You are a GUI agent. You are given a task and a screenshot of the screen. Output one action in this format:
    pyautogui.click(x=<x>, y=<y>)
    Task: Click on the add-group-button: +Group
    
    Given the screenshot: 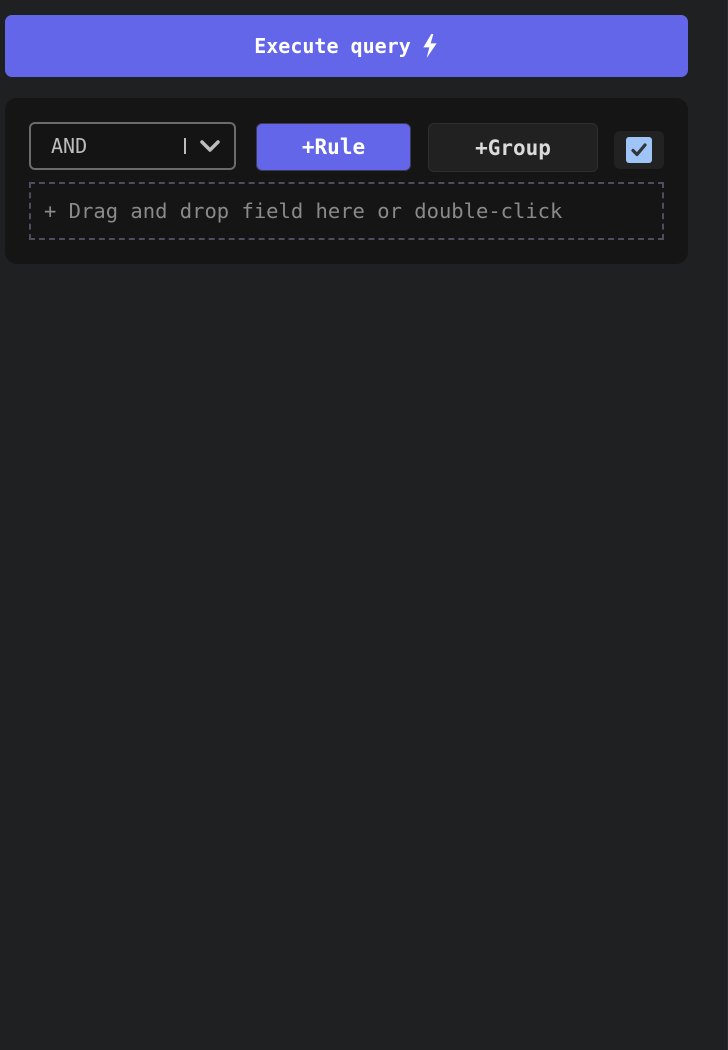 What is the action you would take?
    pyautogui.click(x=513, y=147)
    